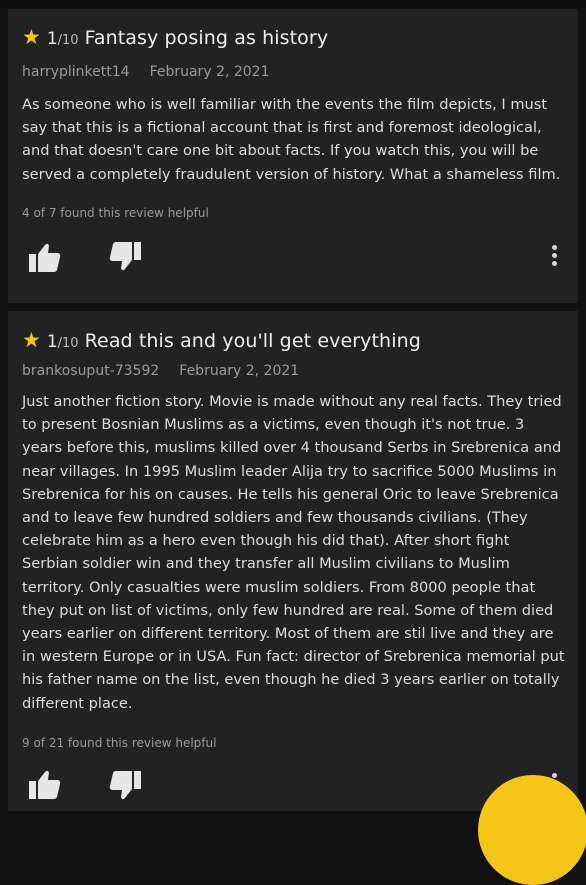 This screenshot has width=586, height=885. I want to click on review-author: harryplinkett14, so click(76, 72).